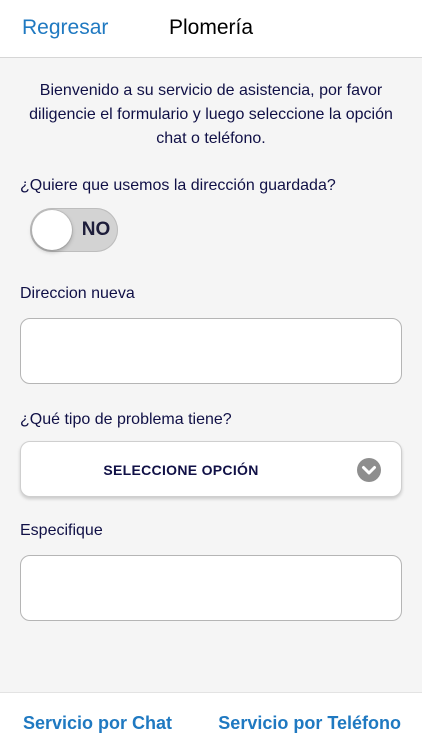  What do you see at coordinates (211, 721) in the screenshot?
I see `bottom-bar: Servicio por Chat Servicio por Teléfono` at bounding box center [211, 721].